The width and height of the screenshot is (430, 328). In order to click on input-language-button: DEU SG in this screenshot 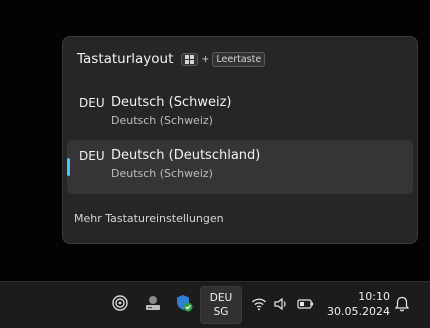, I will do `click(221, 305)`.